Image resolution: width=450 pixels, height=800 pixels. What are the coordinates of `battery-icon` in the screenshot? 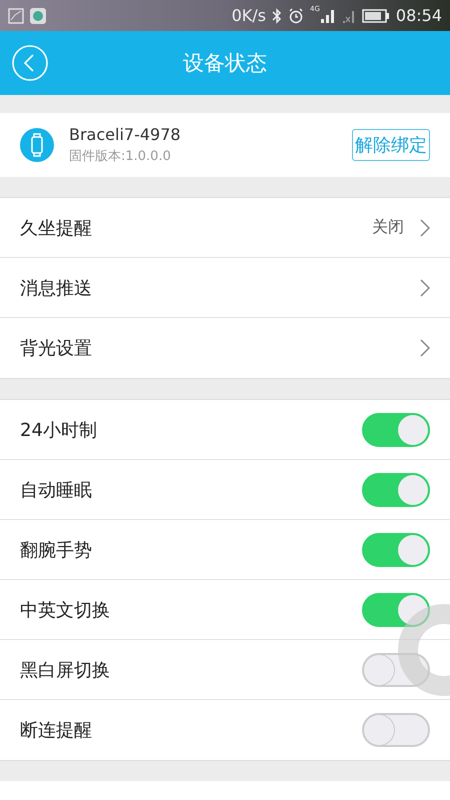 It's located at (376, 15).